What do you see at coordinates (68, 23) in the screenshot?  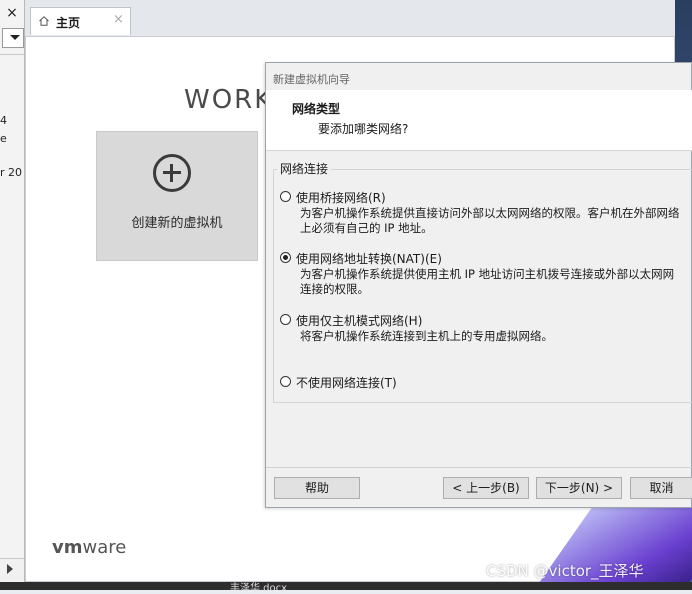 I see `tab-label: 主页` at bounding box center [68, 23].